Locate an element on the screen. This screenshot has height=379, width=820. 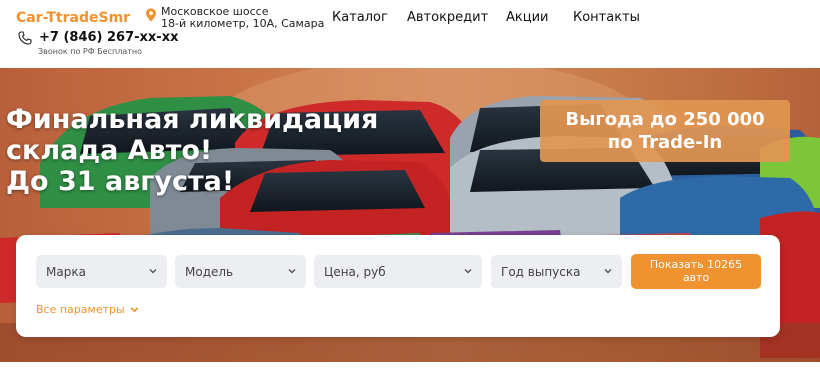
show-button-line-2: авто is located at coordinates (696, 277).